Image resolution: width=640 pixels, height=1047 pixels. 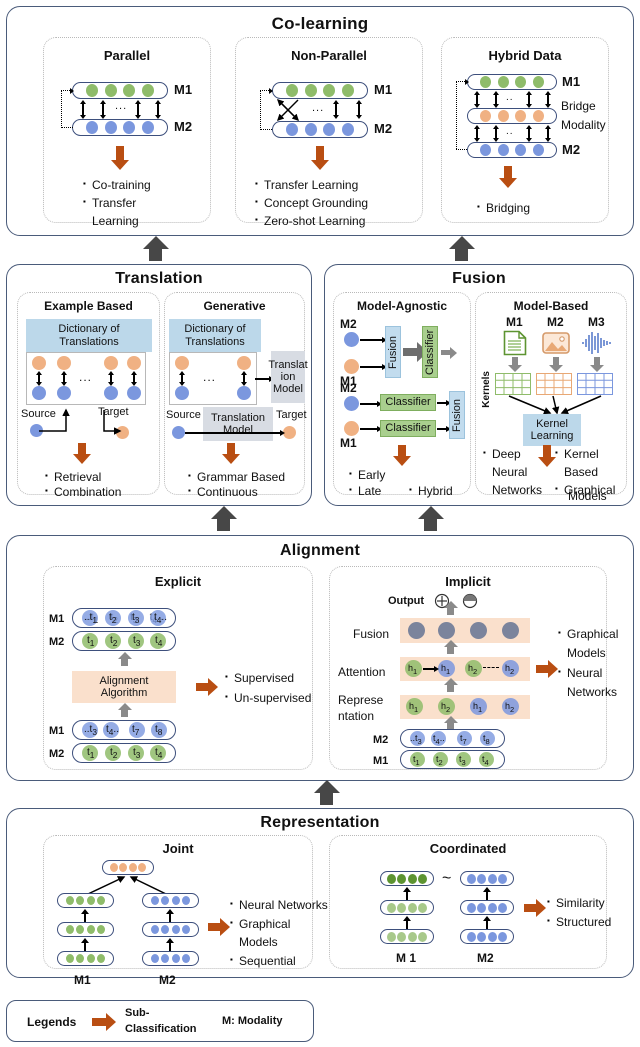 What do you see at coordinates (510, 472) in the screenshot?
I see `bullet-item-cont: Neural` at bounding box center [510, 472].